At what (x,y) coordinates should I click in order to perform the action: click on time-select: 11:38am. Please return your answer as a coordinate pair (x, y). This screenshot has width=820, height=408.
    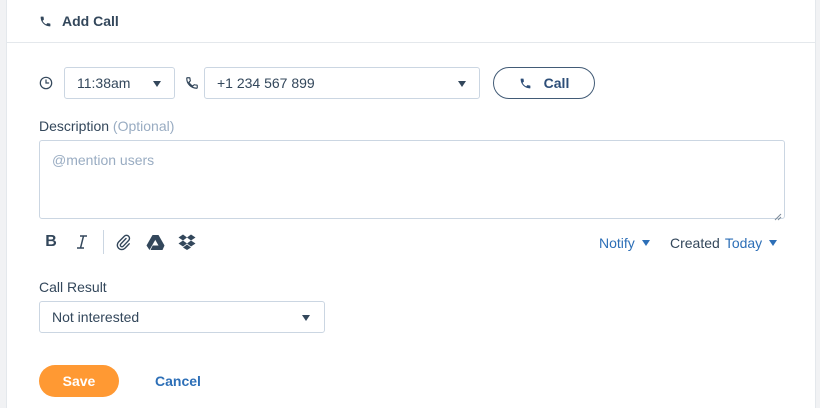
    Looking at the image, I should click on (119, 83).